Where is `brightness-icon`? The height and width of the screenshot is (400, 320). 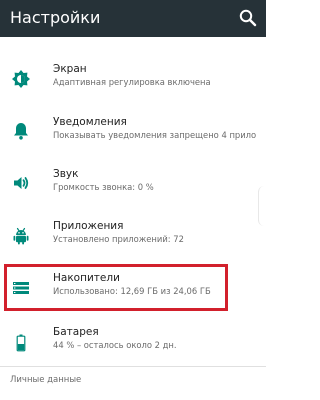
brightness-icon is located at coordinates (21, 79).